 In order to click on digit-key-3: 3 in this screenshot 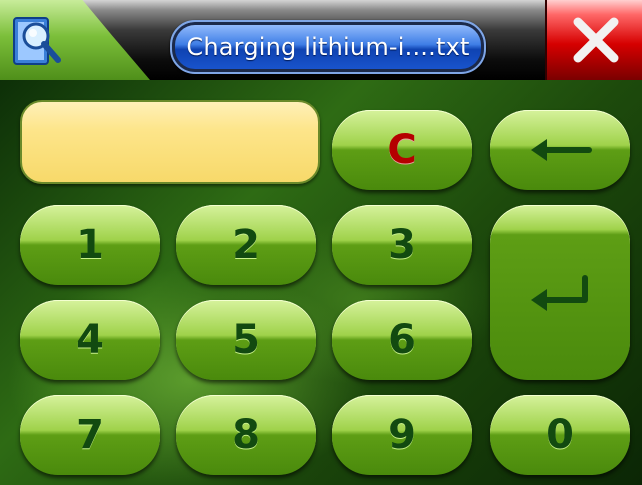, I will do `click(402, 245)`.